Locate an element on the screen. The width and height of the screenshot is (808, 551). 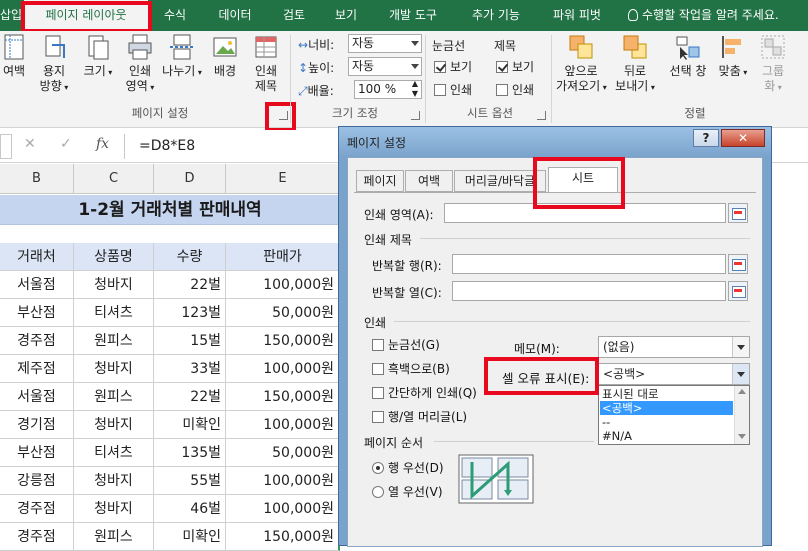
breaks-button: 나누기 ▾ is located at coordinates (182, 56).